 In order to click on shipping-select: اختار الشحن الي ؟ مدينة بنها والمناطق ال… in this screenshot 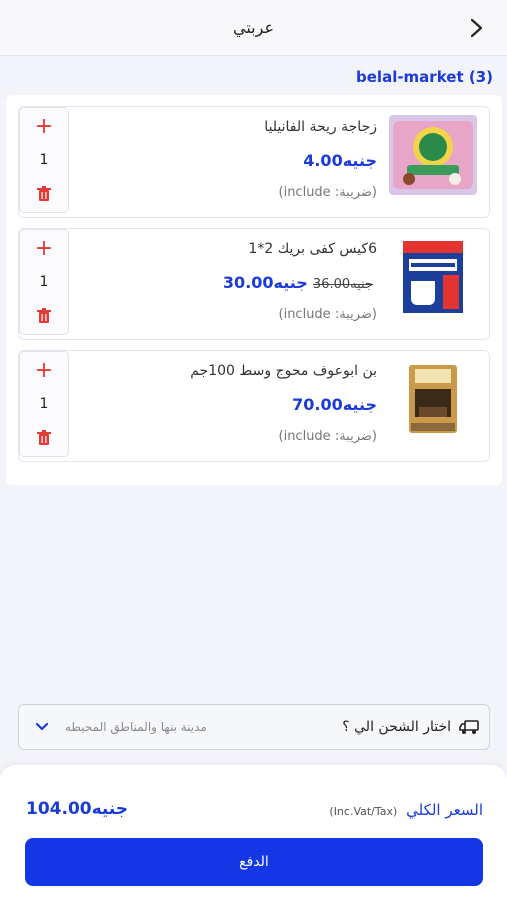, I will do `click(254, 727)`.